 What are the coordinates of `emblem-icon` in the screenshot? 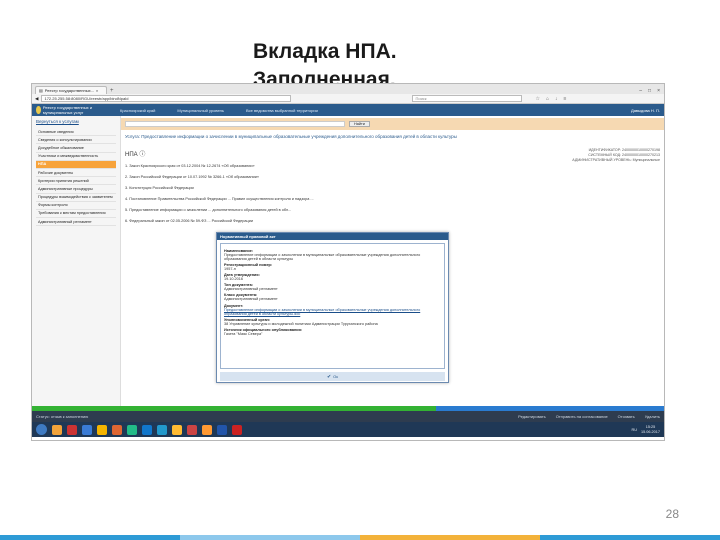 It's located at (38, 110).